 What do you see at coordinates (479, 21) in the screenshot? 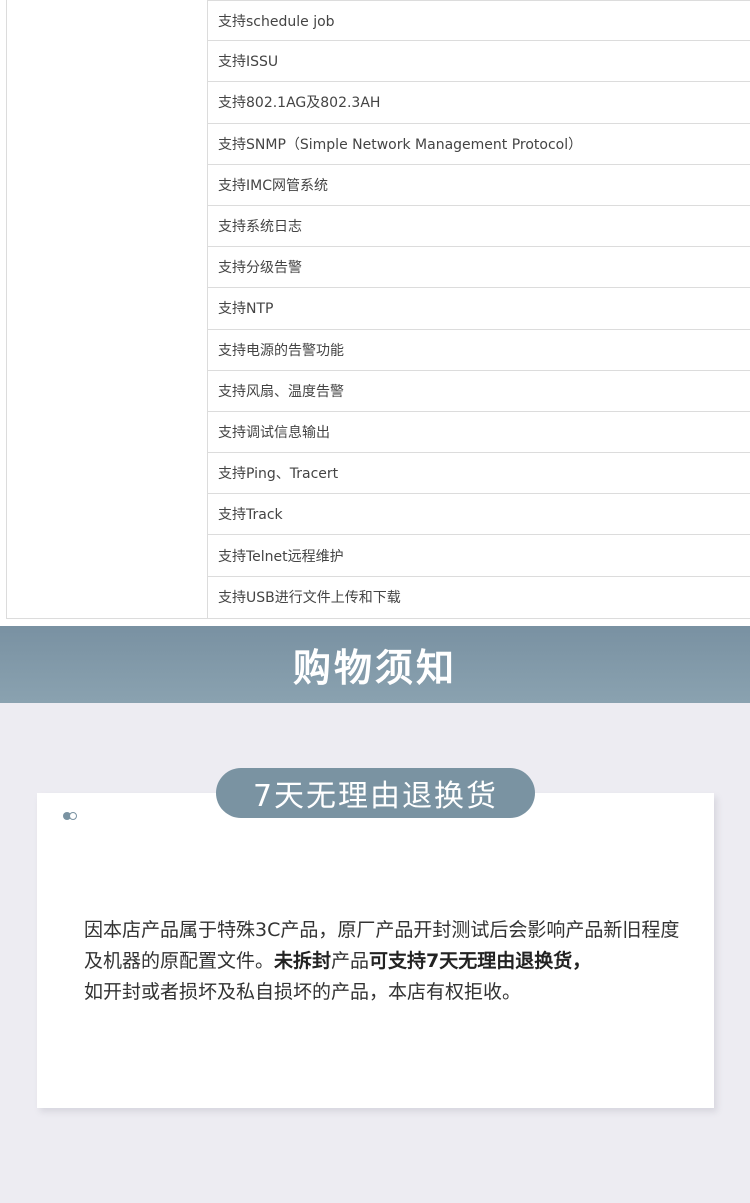
I see `spec-row: 支持schedule job` at bounding box center [479, 21].